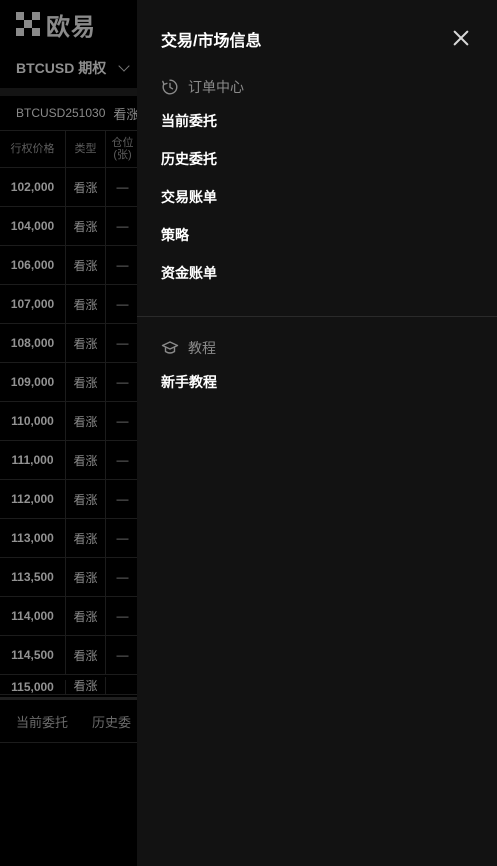 Image resolution: width=497 pixels, height=866 pixels. What do you see at coordinates (71, 27) in the screenshot?
I see `logo-text: 欧易` at bounding box center [71, 27].